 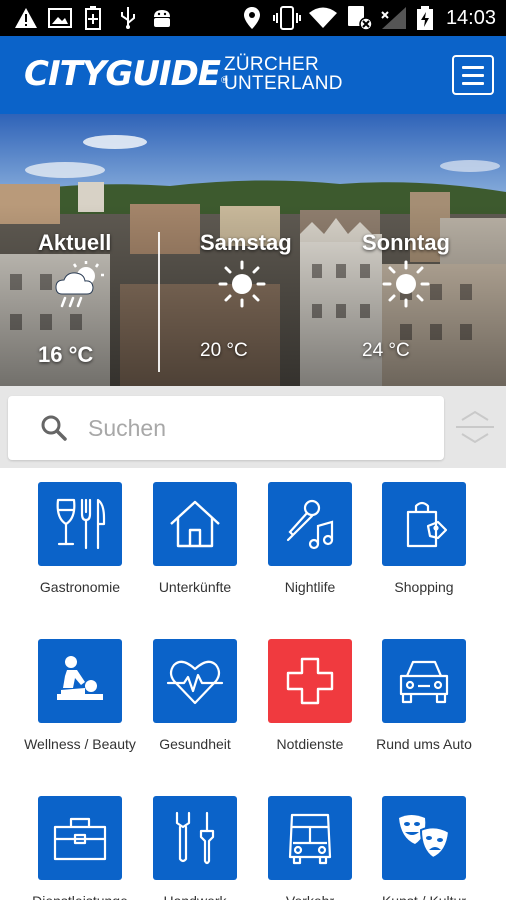 What do you see at coordinates (424, 896) in the screenshot?
I see `category-label: Kunst / Kultur` at bounding box center [424, 896].